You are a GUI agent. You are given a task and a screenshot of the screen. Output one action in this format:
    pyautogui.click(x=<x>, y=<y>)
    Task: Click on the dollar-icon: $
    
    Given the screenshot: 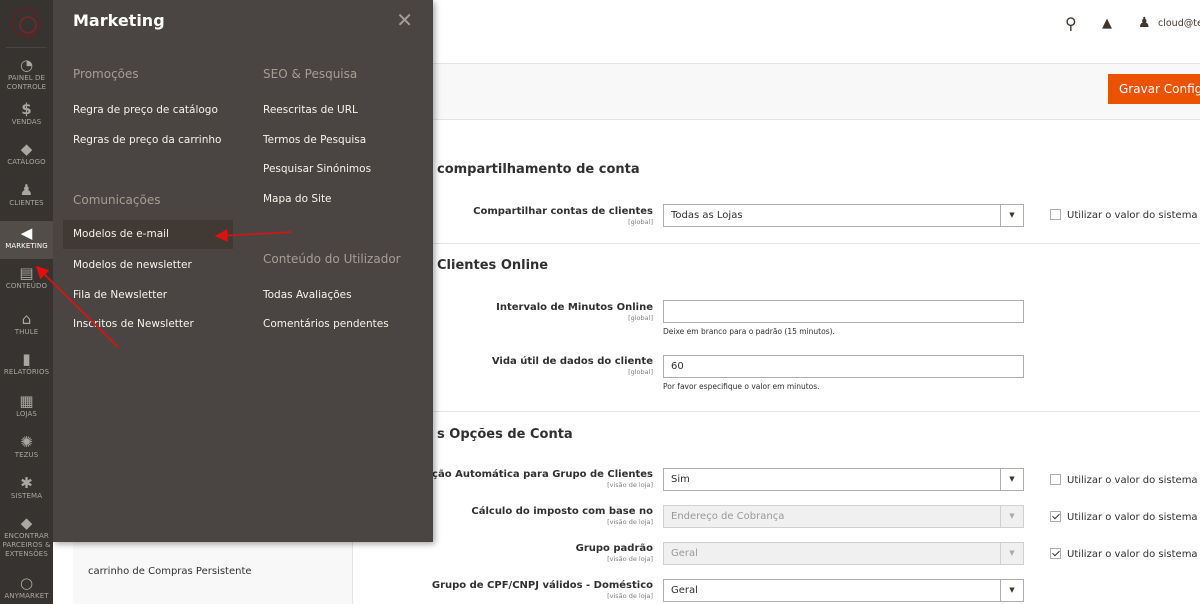 What is the action you would take?
    pyautogui.click(x=26, y=109)
    